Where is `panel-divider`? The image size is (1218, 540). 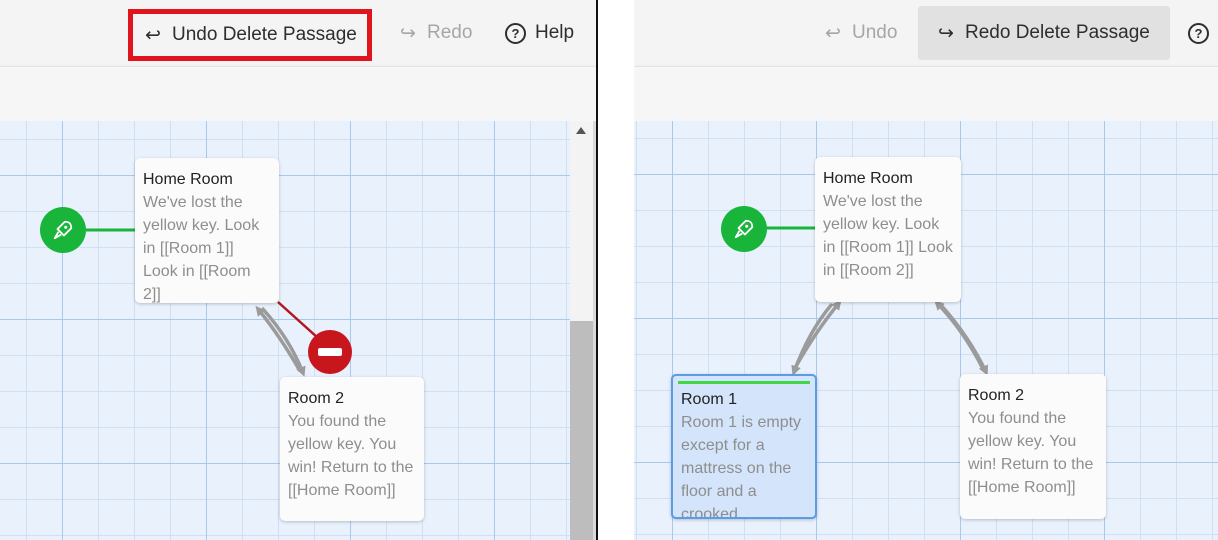 panel-divider is located at coordinates (597, 270).